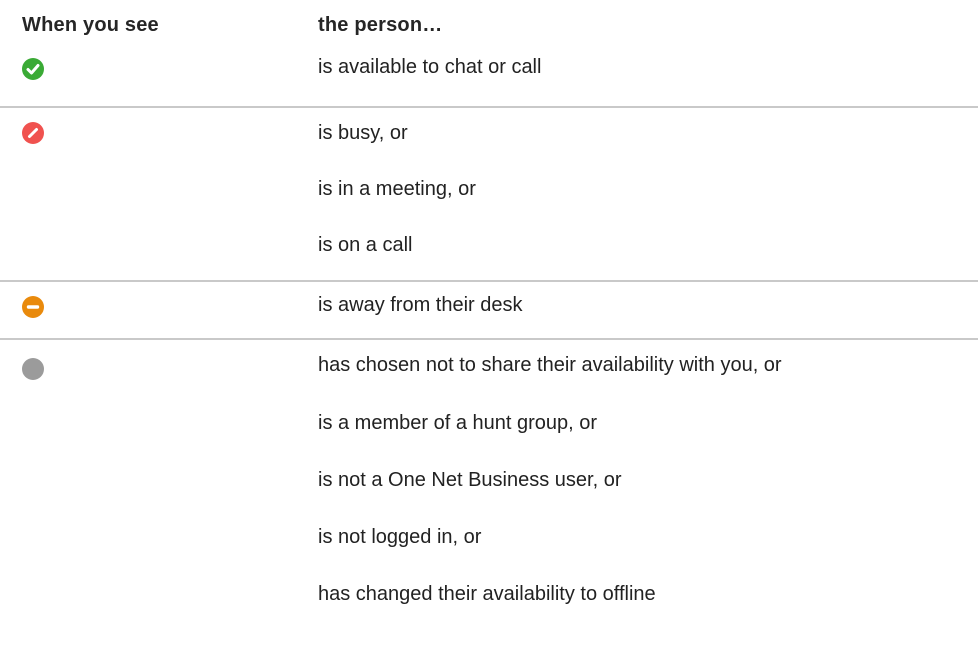 The width and height of the screenshot is (978, 662). What do you see at coordinates (33, 369) in the screenshot?
I see `offline-icon` at bounding box center [33, 369].